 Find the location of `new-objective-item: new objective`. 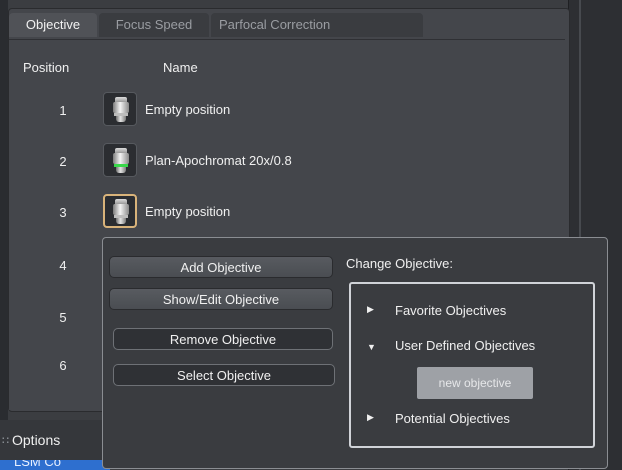

new-objective-item: new objective is located at coordinates (475, 383).